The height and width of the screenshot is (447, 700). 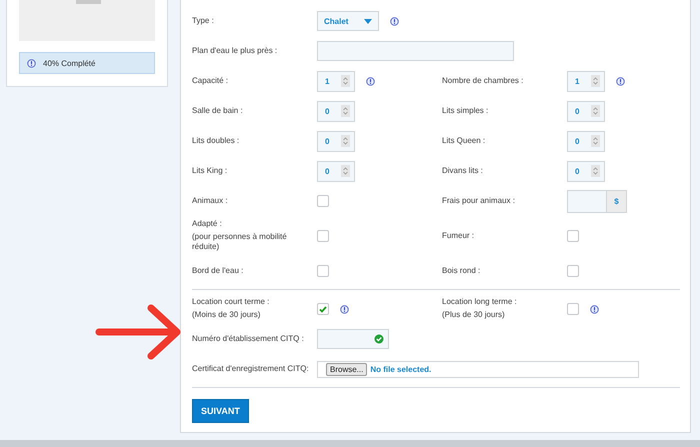 What do you see at coordinates (207, 224) in the screenshot?
I see `field-label: Adapté :` at bounding box center [207, 224].